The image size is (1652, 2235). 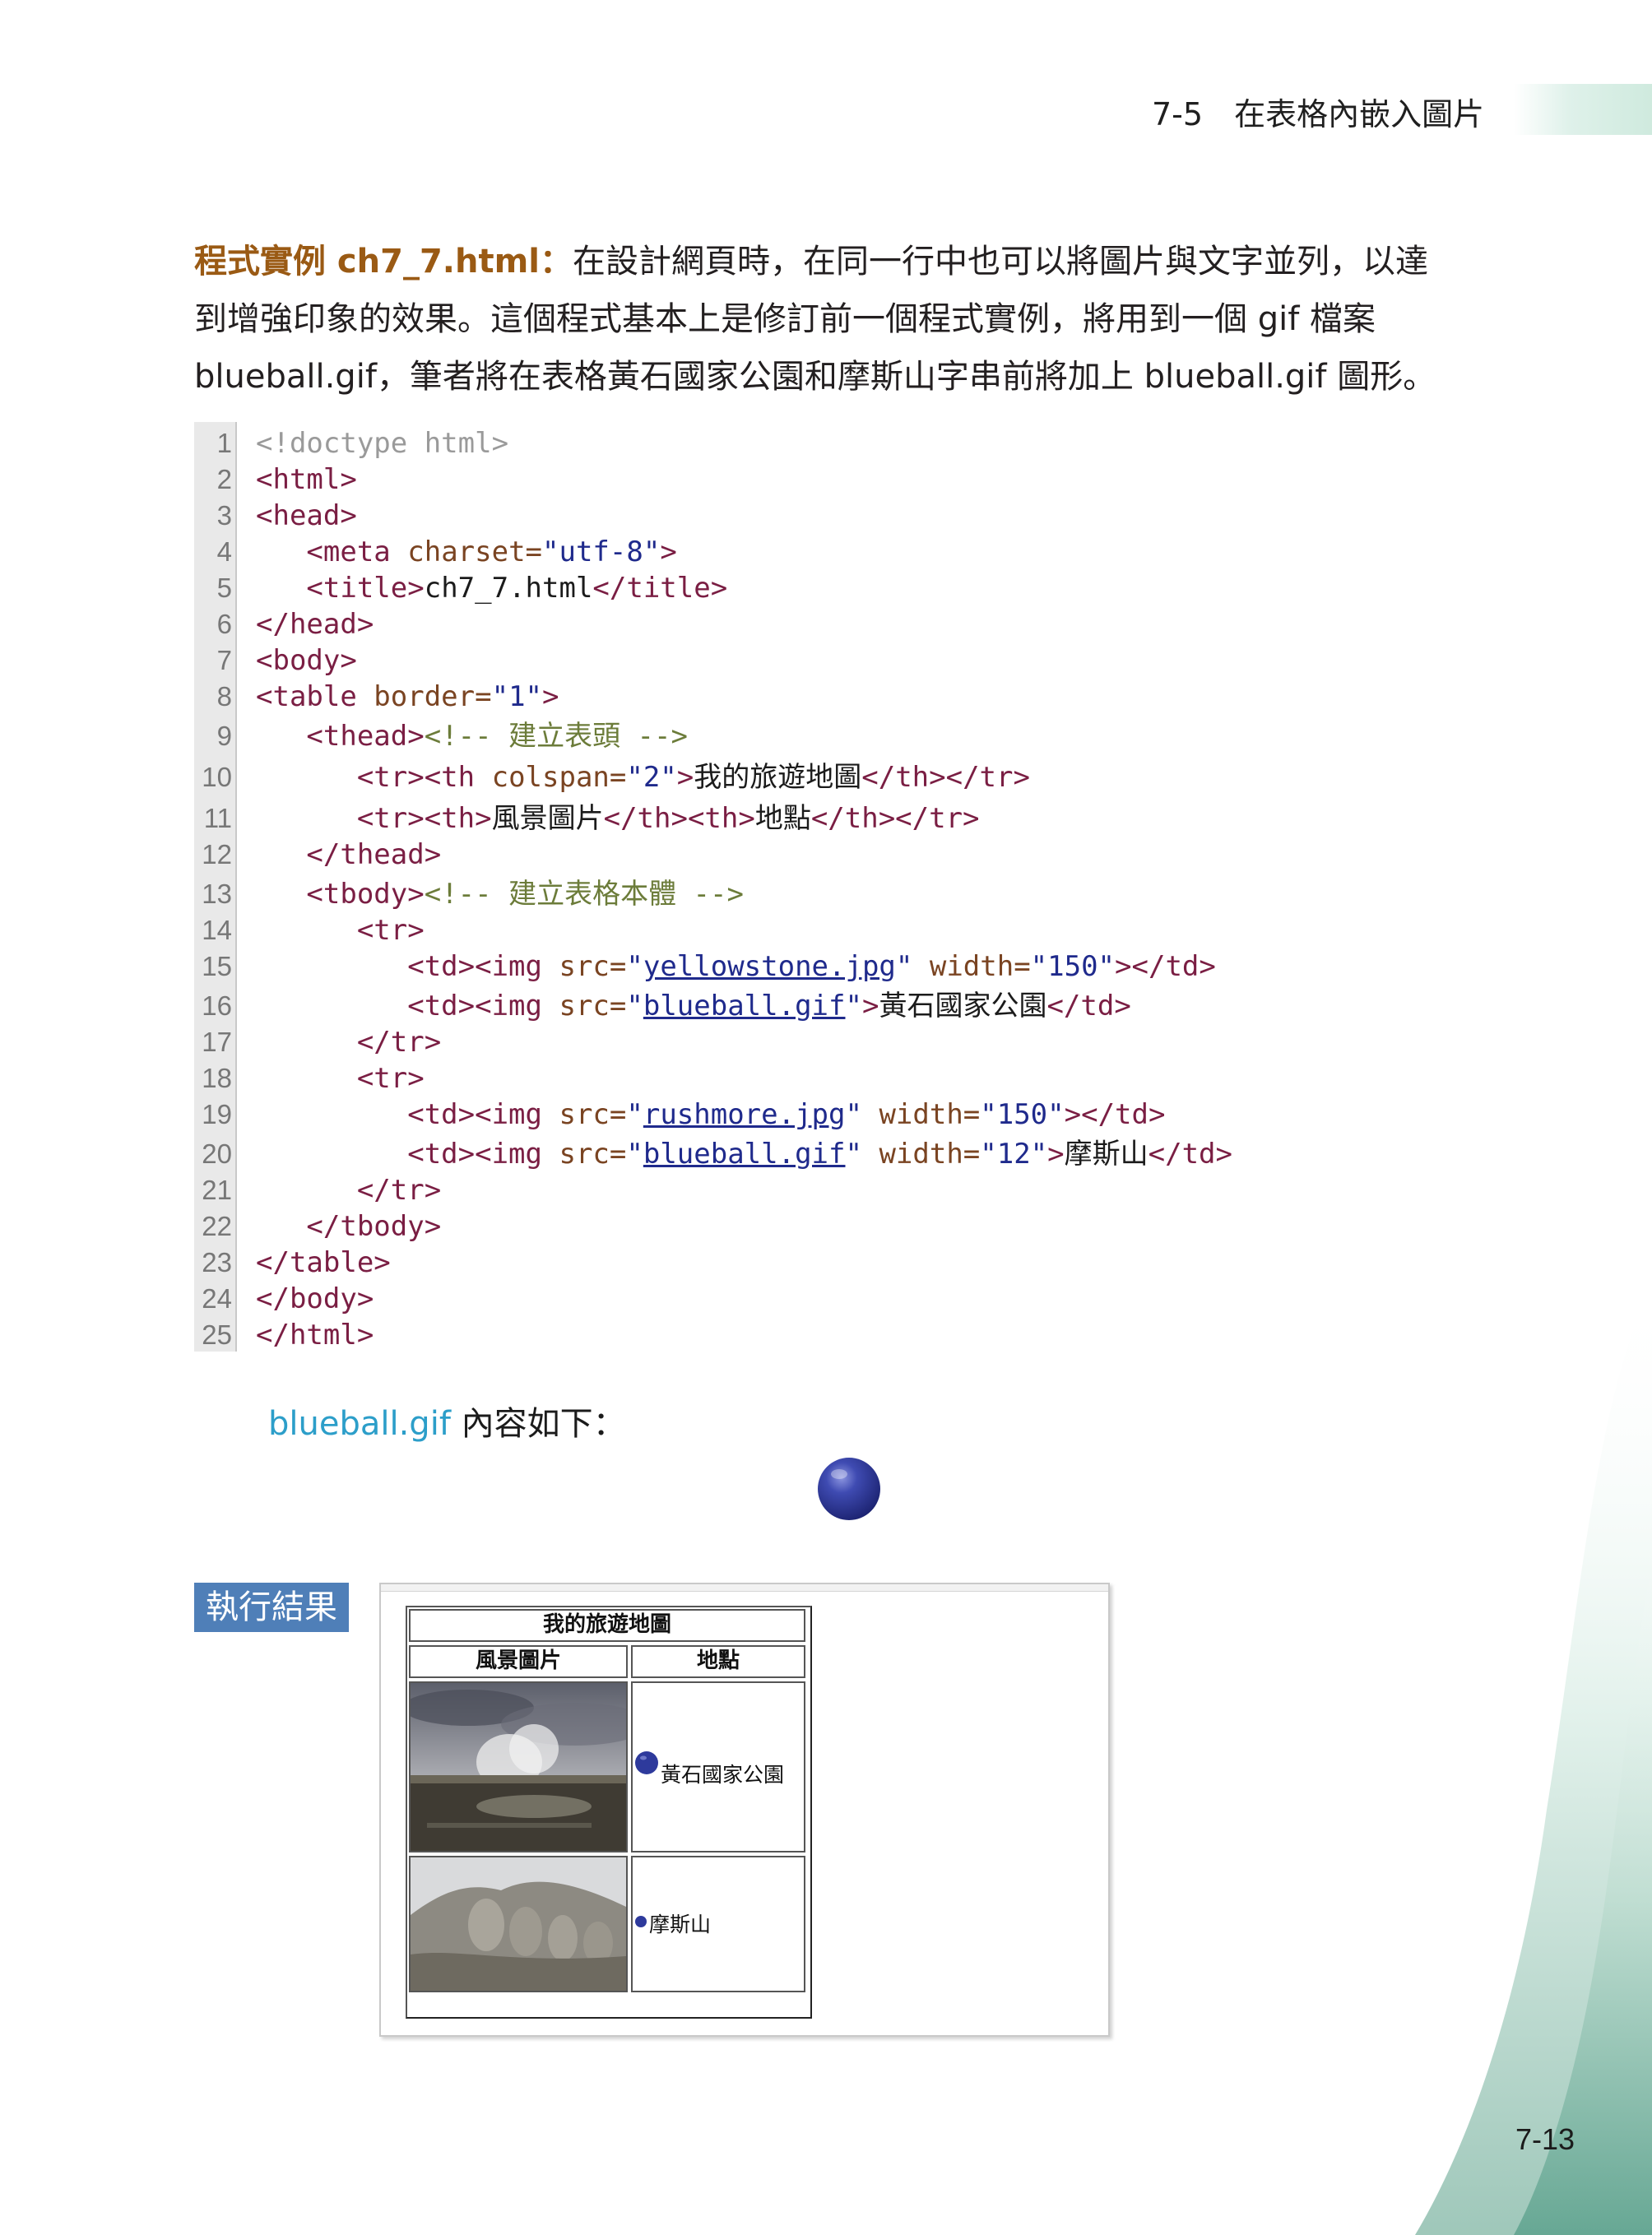 I want to click on code-line: 25 </html>, so click(x=288, y=1335).